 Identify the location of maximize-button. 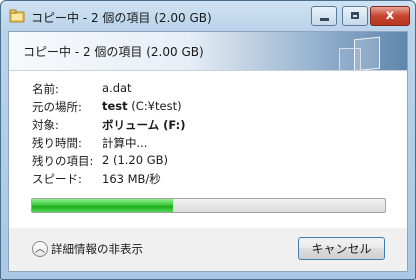
(355, 16).